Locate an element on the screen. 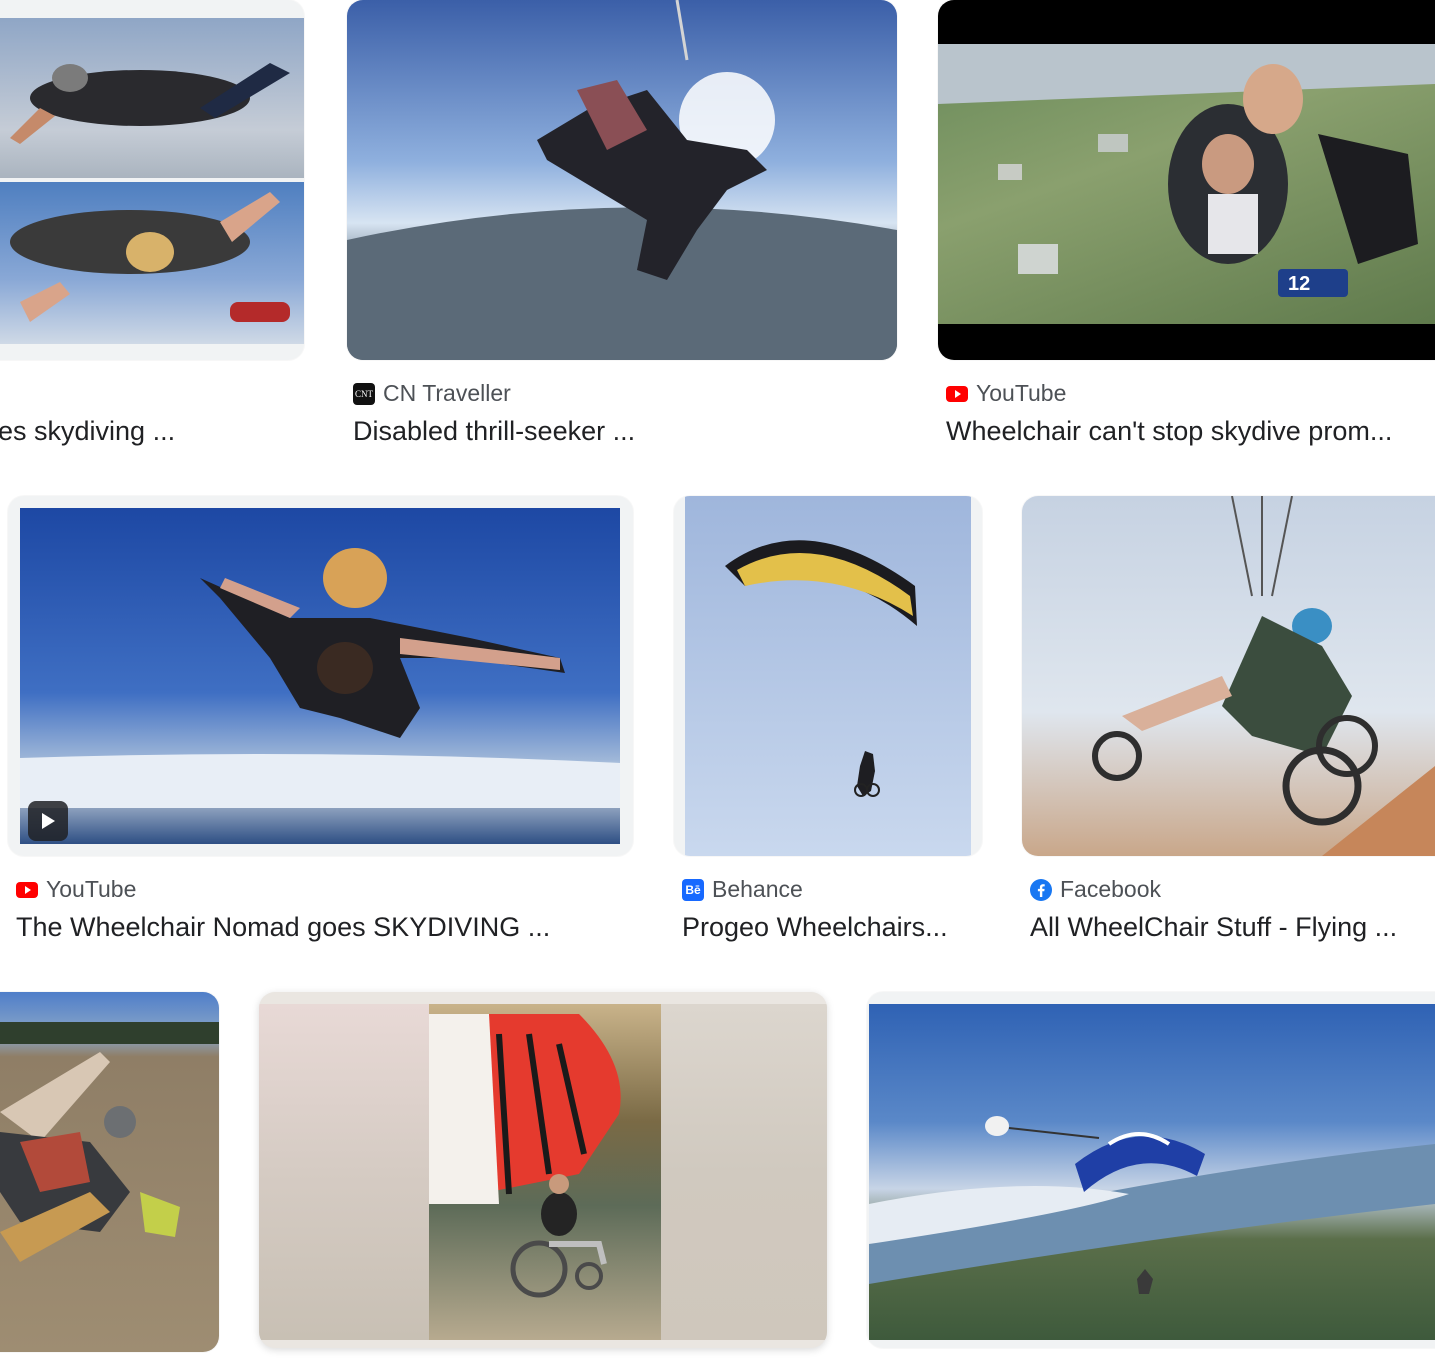 The width and height of the screenshot is (1435, 1368). play-icon is located at coordinates (48, 821).